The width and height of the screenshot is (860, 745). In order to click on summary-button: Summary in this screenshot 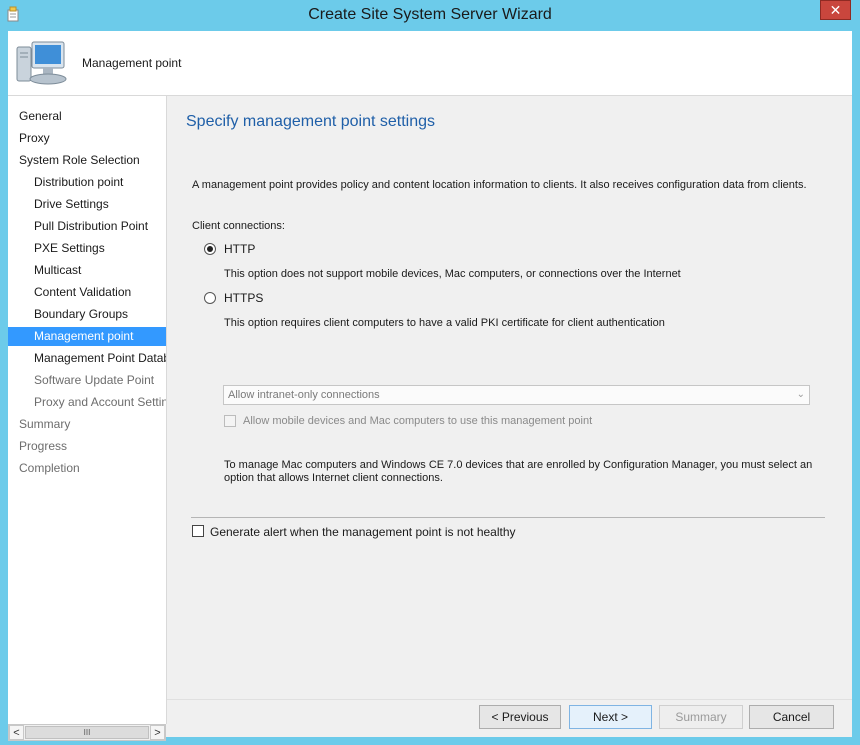, I will do `click(701, 717)`.